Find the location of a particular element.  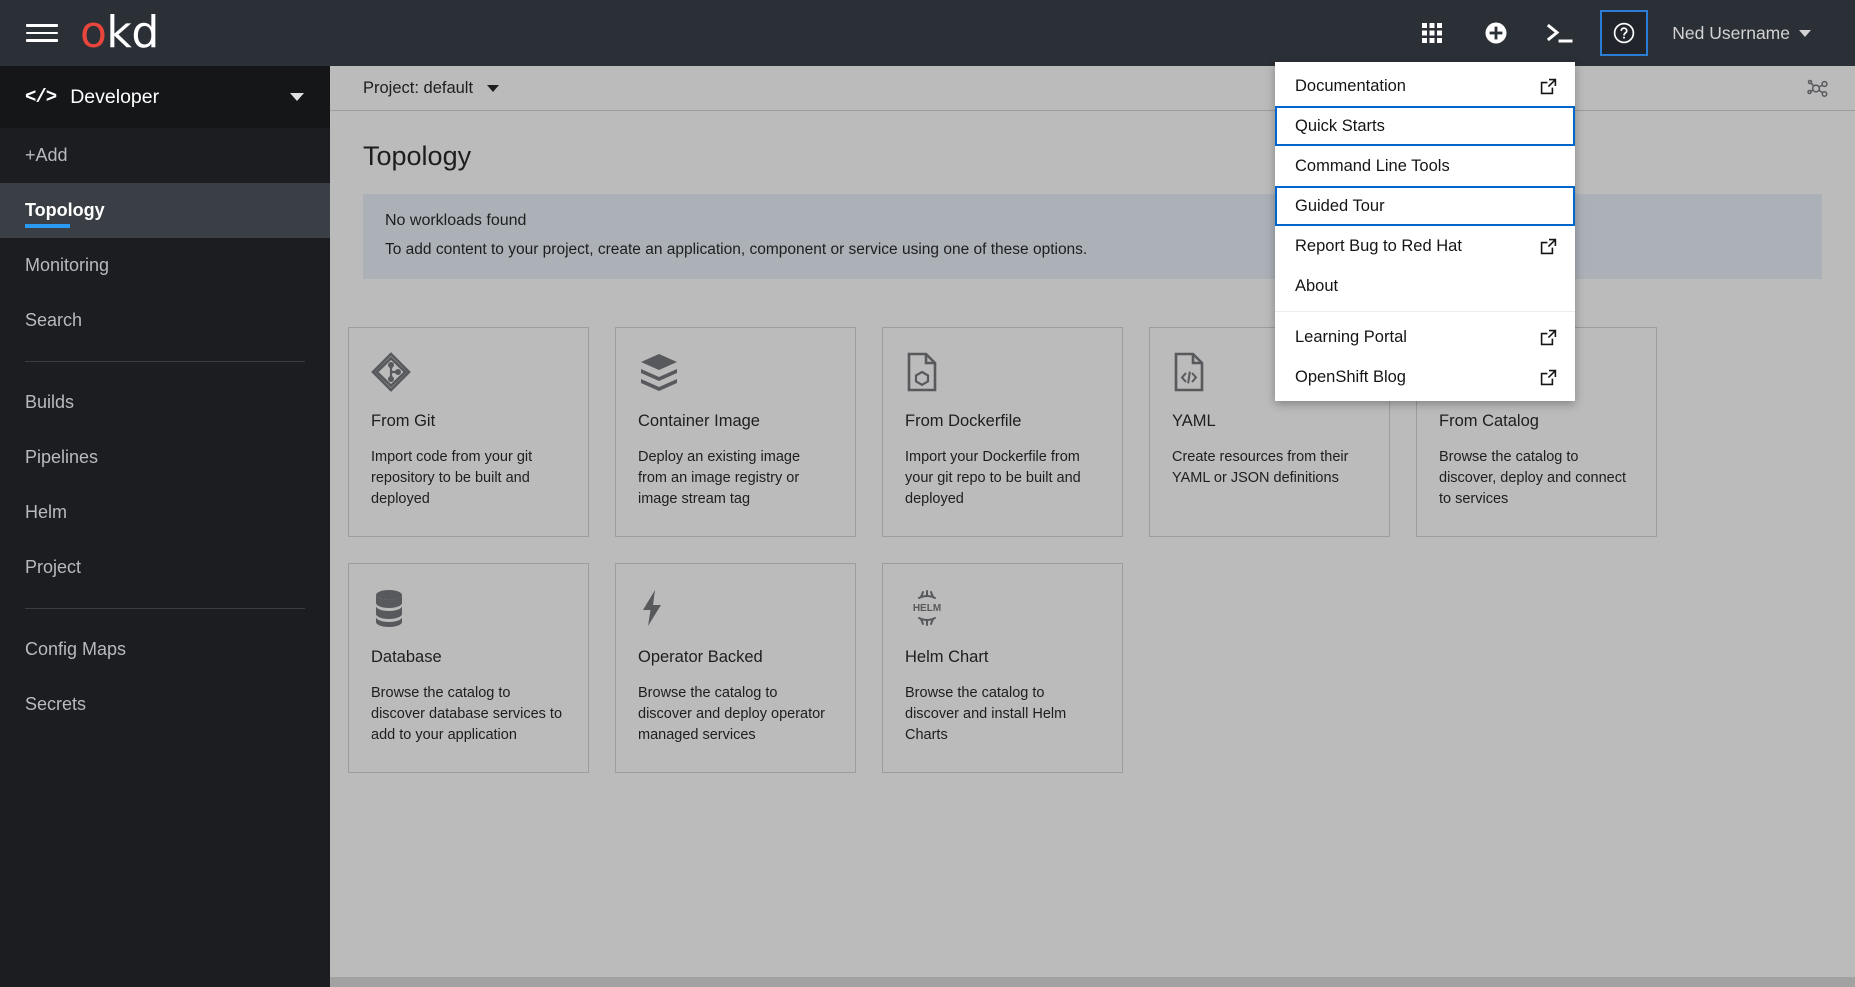

sidebar-item-search: Search is located at coordinates (165, 320).